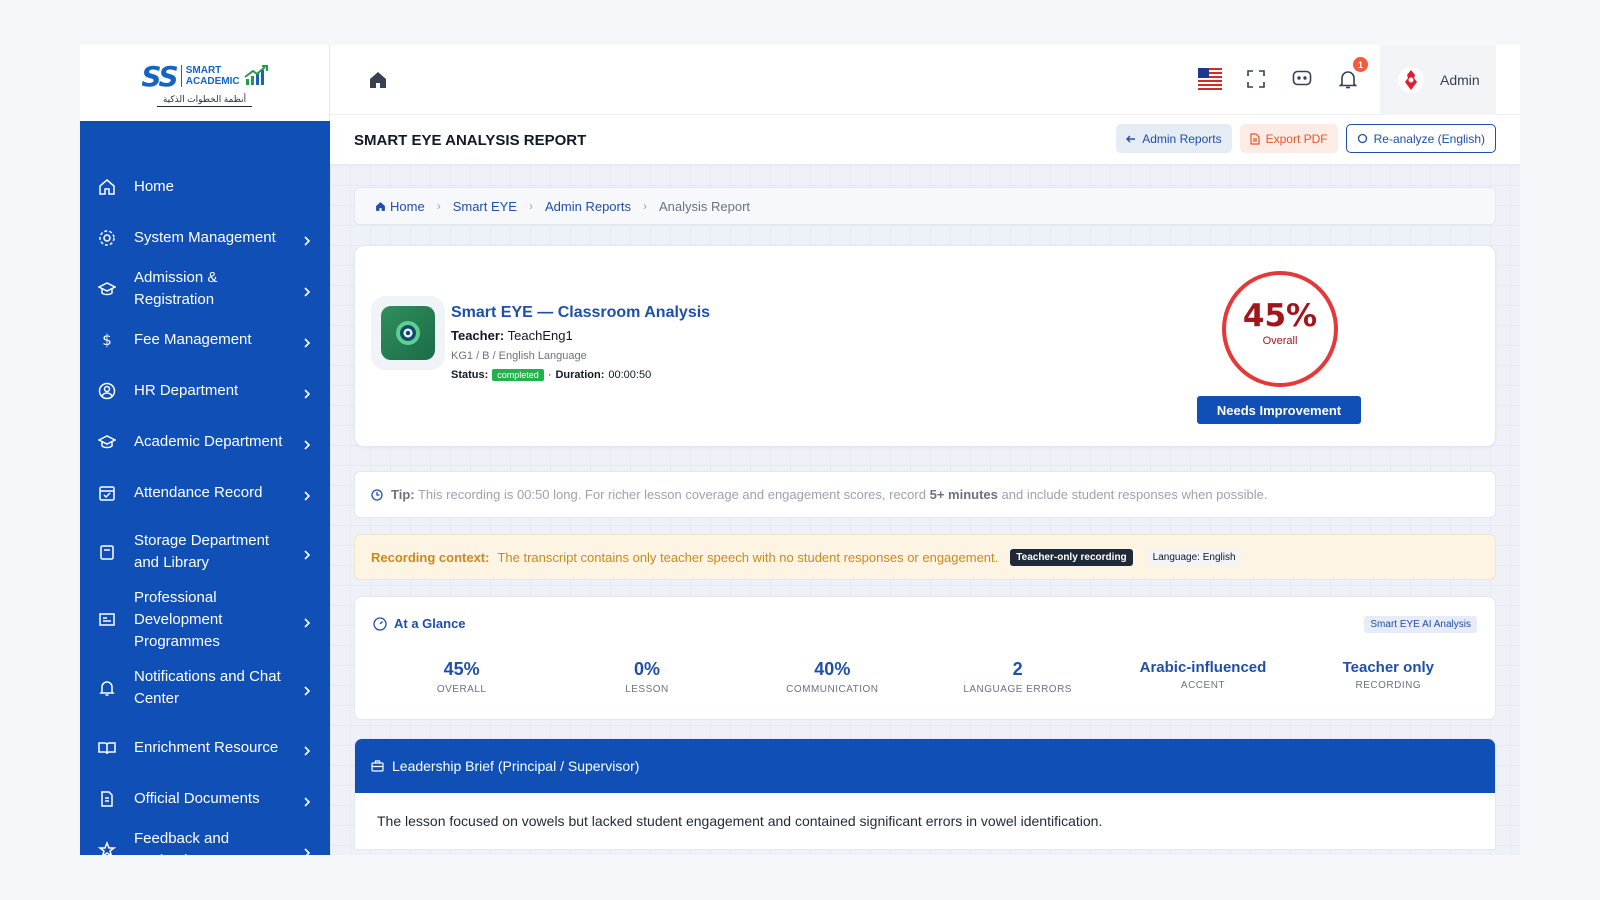 This screenshot has width=1600, height=900. I want to click on presentation-icon, so click(107, 620).